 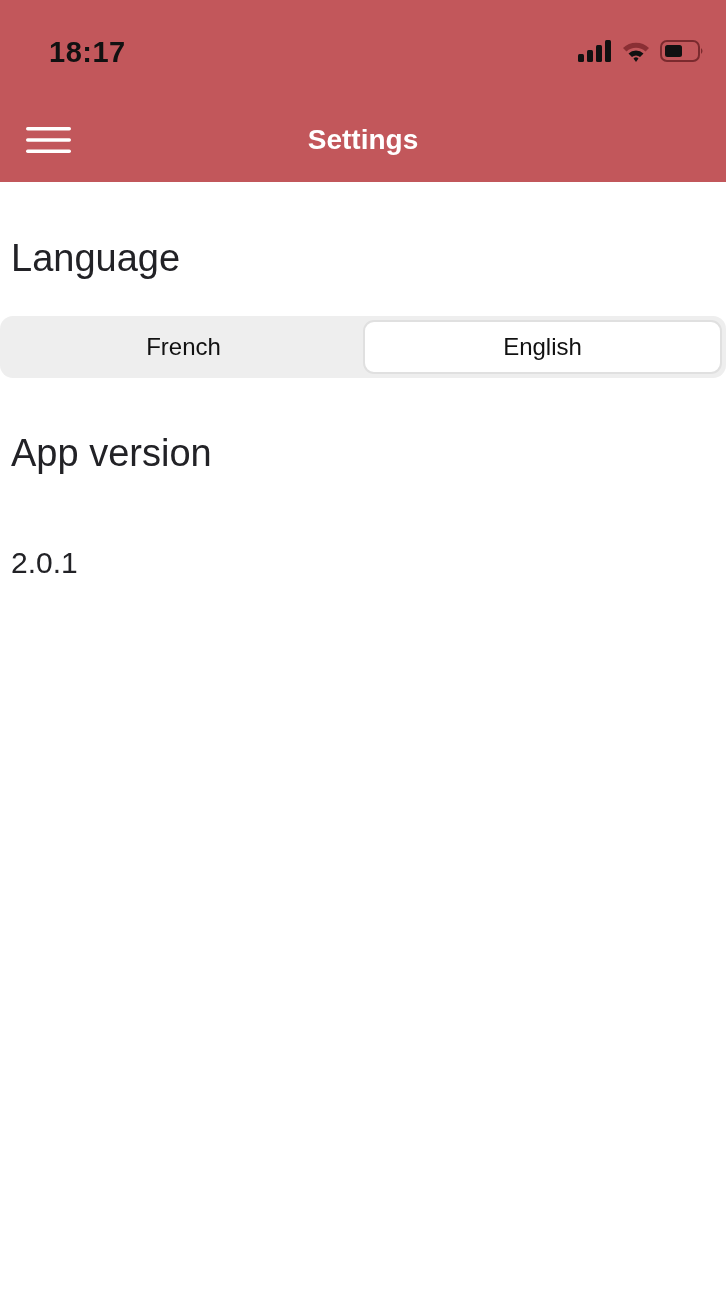 What do you see at coordinates (363, 140) in the screenshot?
I see `page-title: Settings` at bounding box center [363, 140].